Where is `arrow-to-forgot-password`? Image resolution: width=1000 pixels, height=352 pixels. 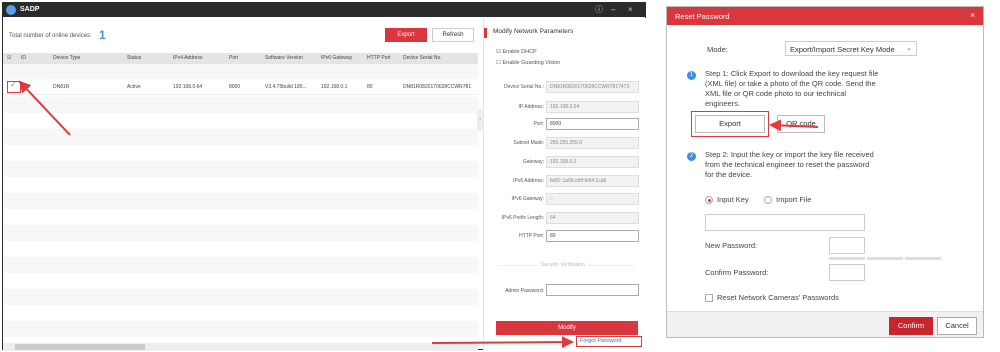
arrow-to-forgot-password is located at coordinates (502, 342).